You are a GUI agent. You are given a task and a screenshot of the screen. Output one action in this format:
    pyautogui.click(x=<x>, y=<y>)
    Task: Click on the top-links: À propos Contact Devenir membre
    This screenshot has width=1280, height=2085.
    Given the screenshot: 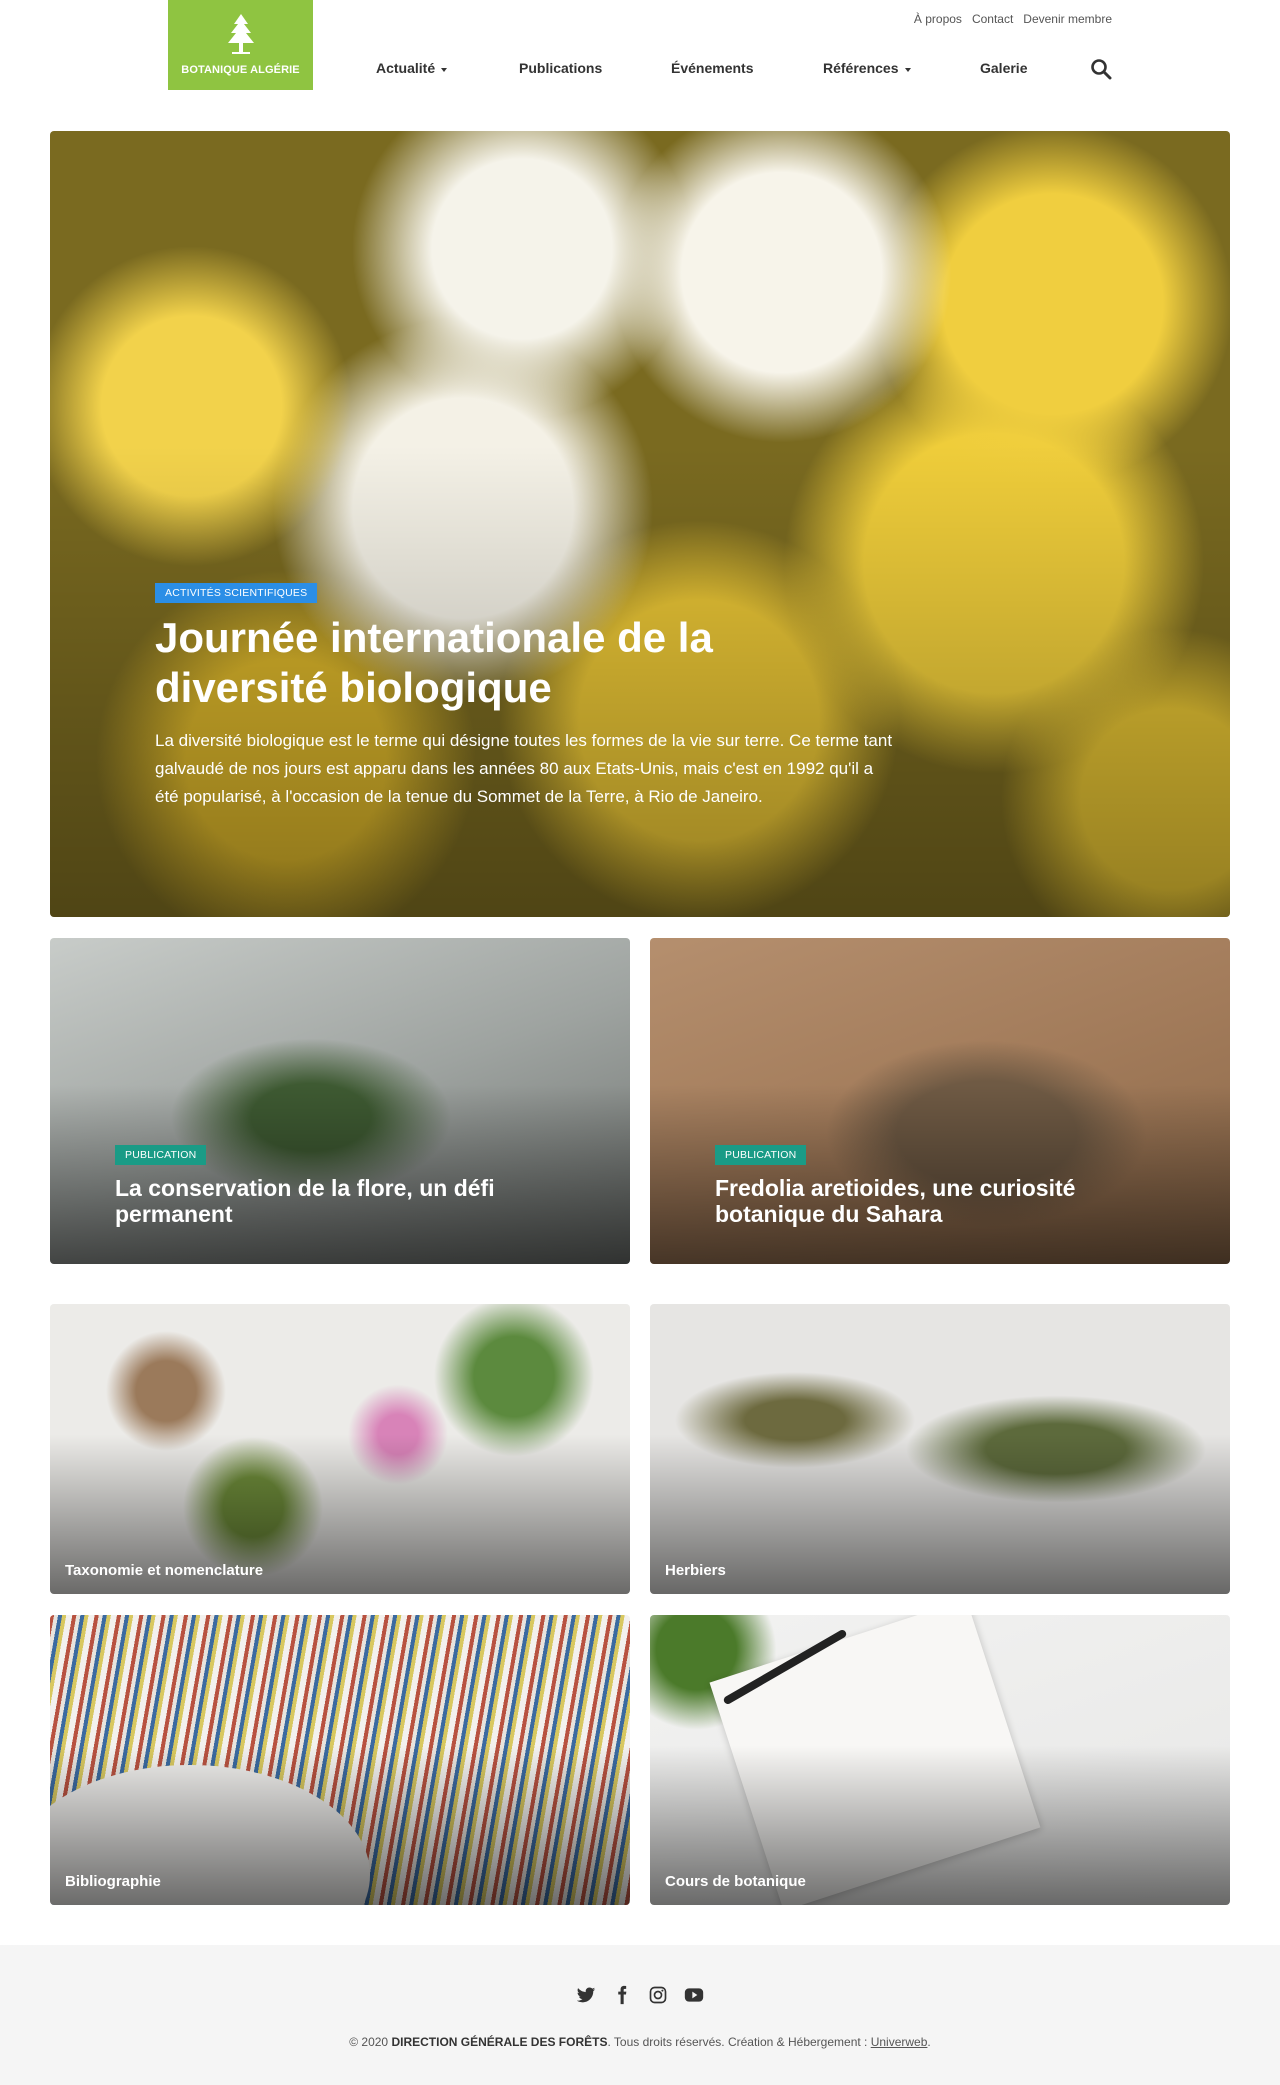 What is the action you would take?
    pyautogui.click(x=1013, y=19)
    